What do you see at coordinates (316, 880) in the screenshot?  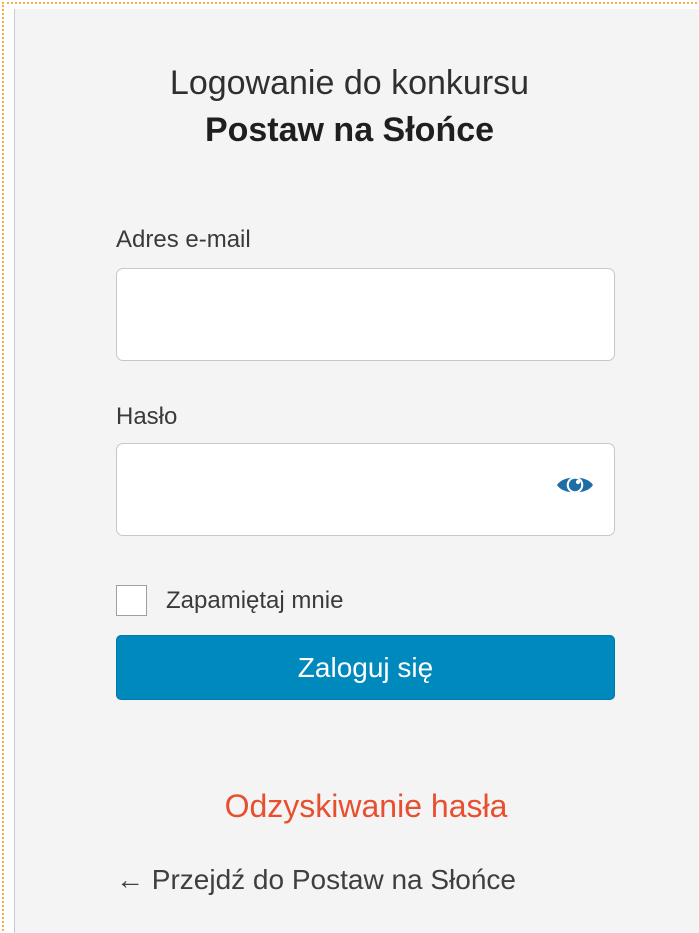 I see `back-to-site-link: ← Przejdź do Postaw na Słońce` at bounding box center [316, 880].